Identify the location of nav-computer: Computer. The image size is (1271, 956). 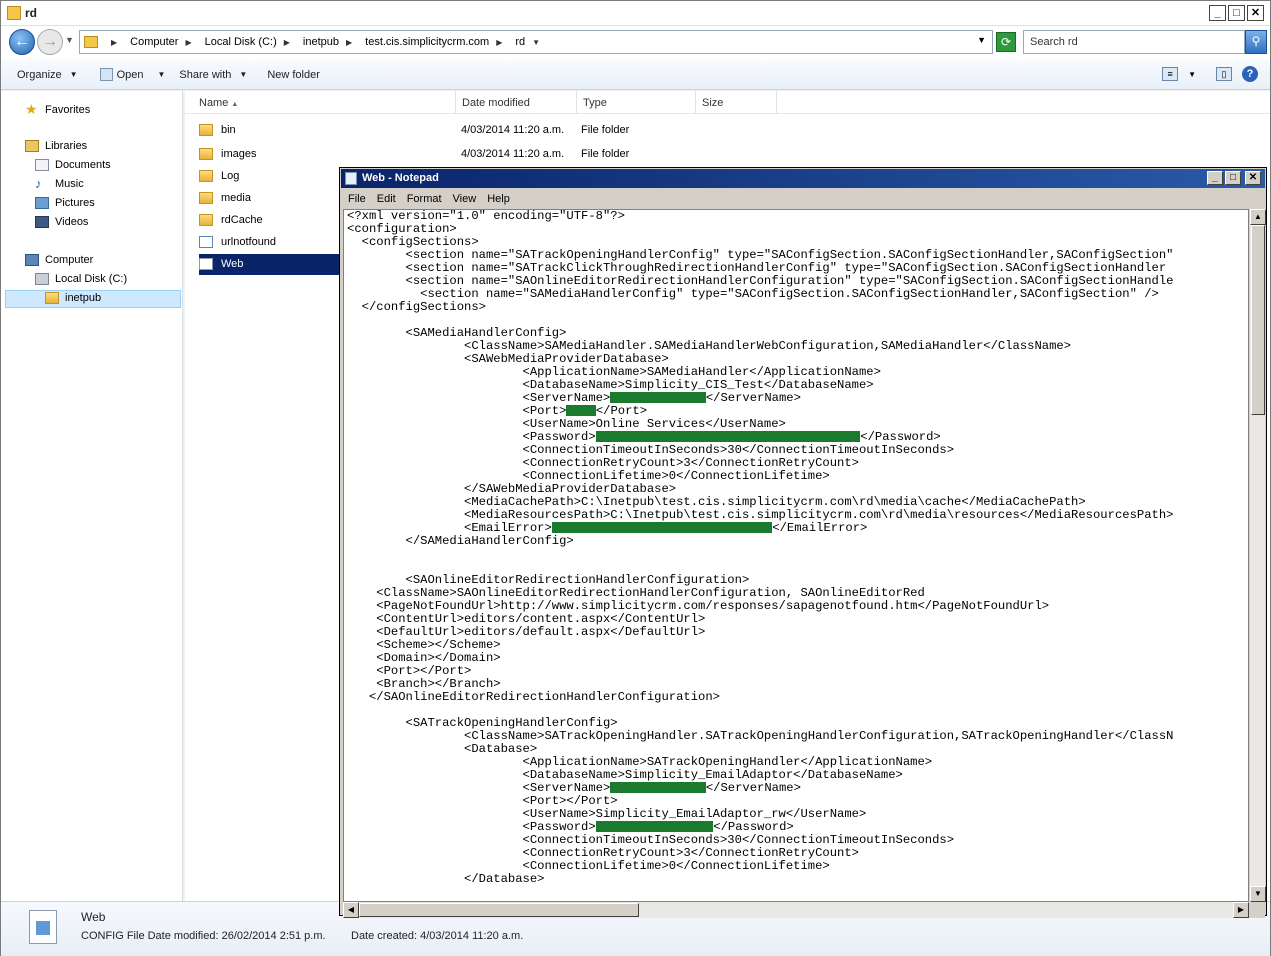
(59, 260).